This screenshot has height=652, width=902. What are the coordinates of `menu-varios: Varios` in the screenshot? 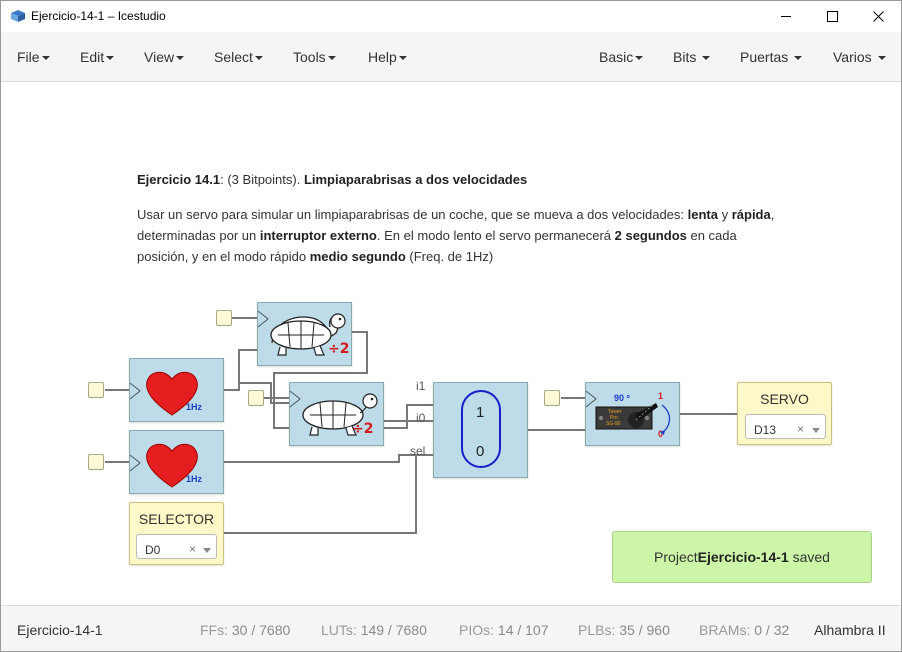 It's located at (859, 57).